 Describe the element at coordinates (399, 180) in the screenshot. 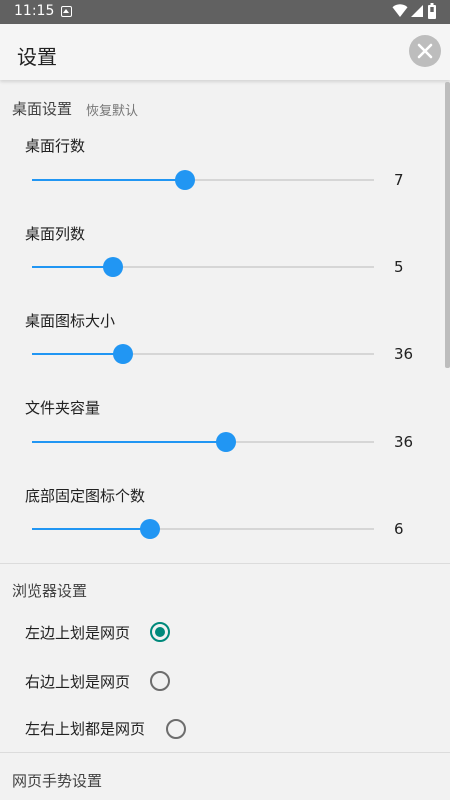

I see `setting-value: 7` at that location.